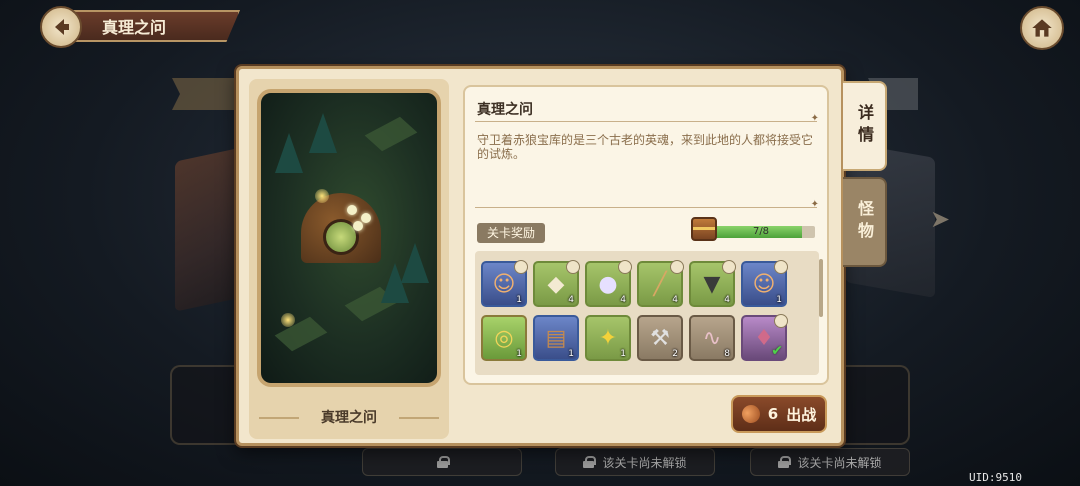  Describe the element at coordinates (727, 354) in the screenshot. I see `reward-count: 8` at that location.